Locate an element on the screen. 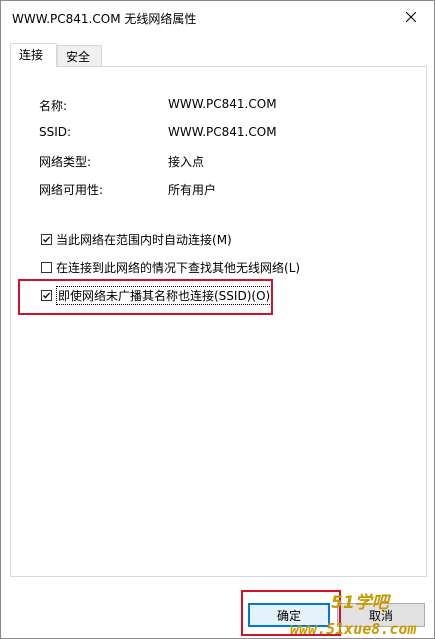 This screenshot has width=435, height=639. connect-hidden-ssid-label: 即使网络未广播其名称也连接(SSID)(O) is located at coordinates (164, 295).